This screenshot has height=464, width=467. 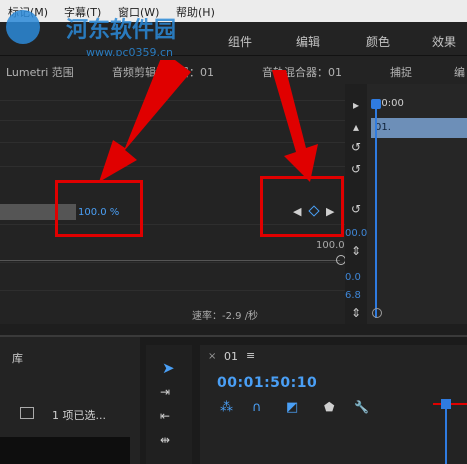 I want to click on speed-readout: 速率：-2.9 /秒, so click(x=225, y=316).